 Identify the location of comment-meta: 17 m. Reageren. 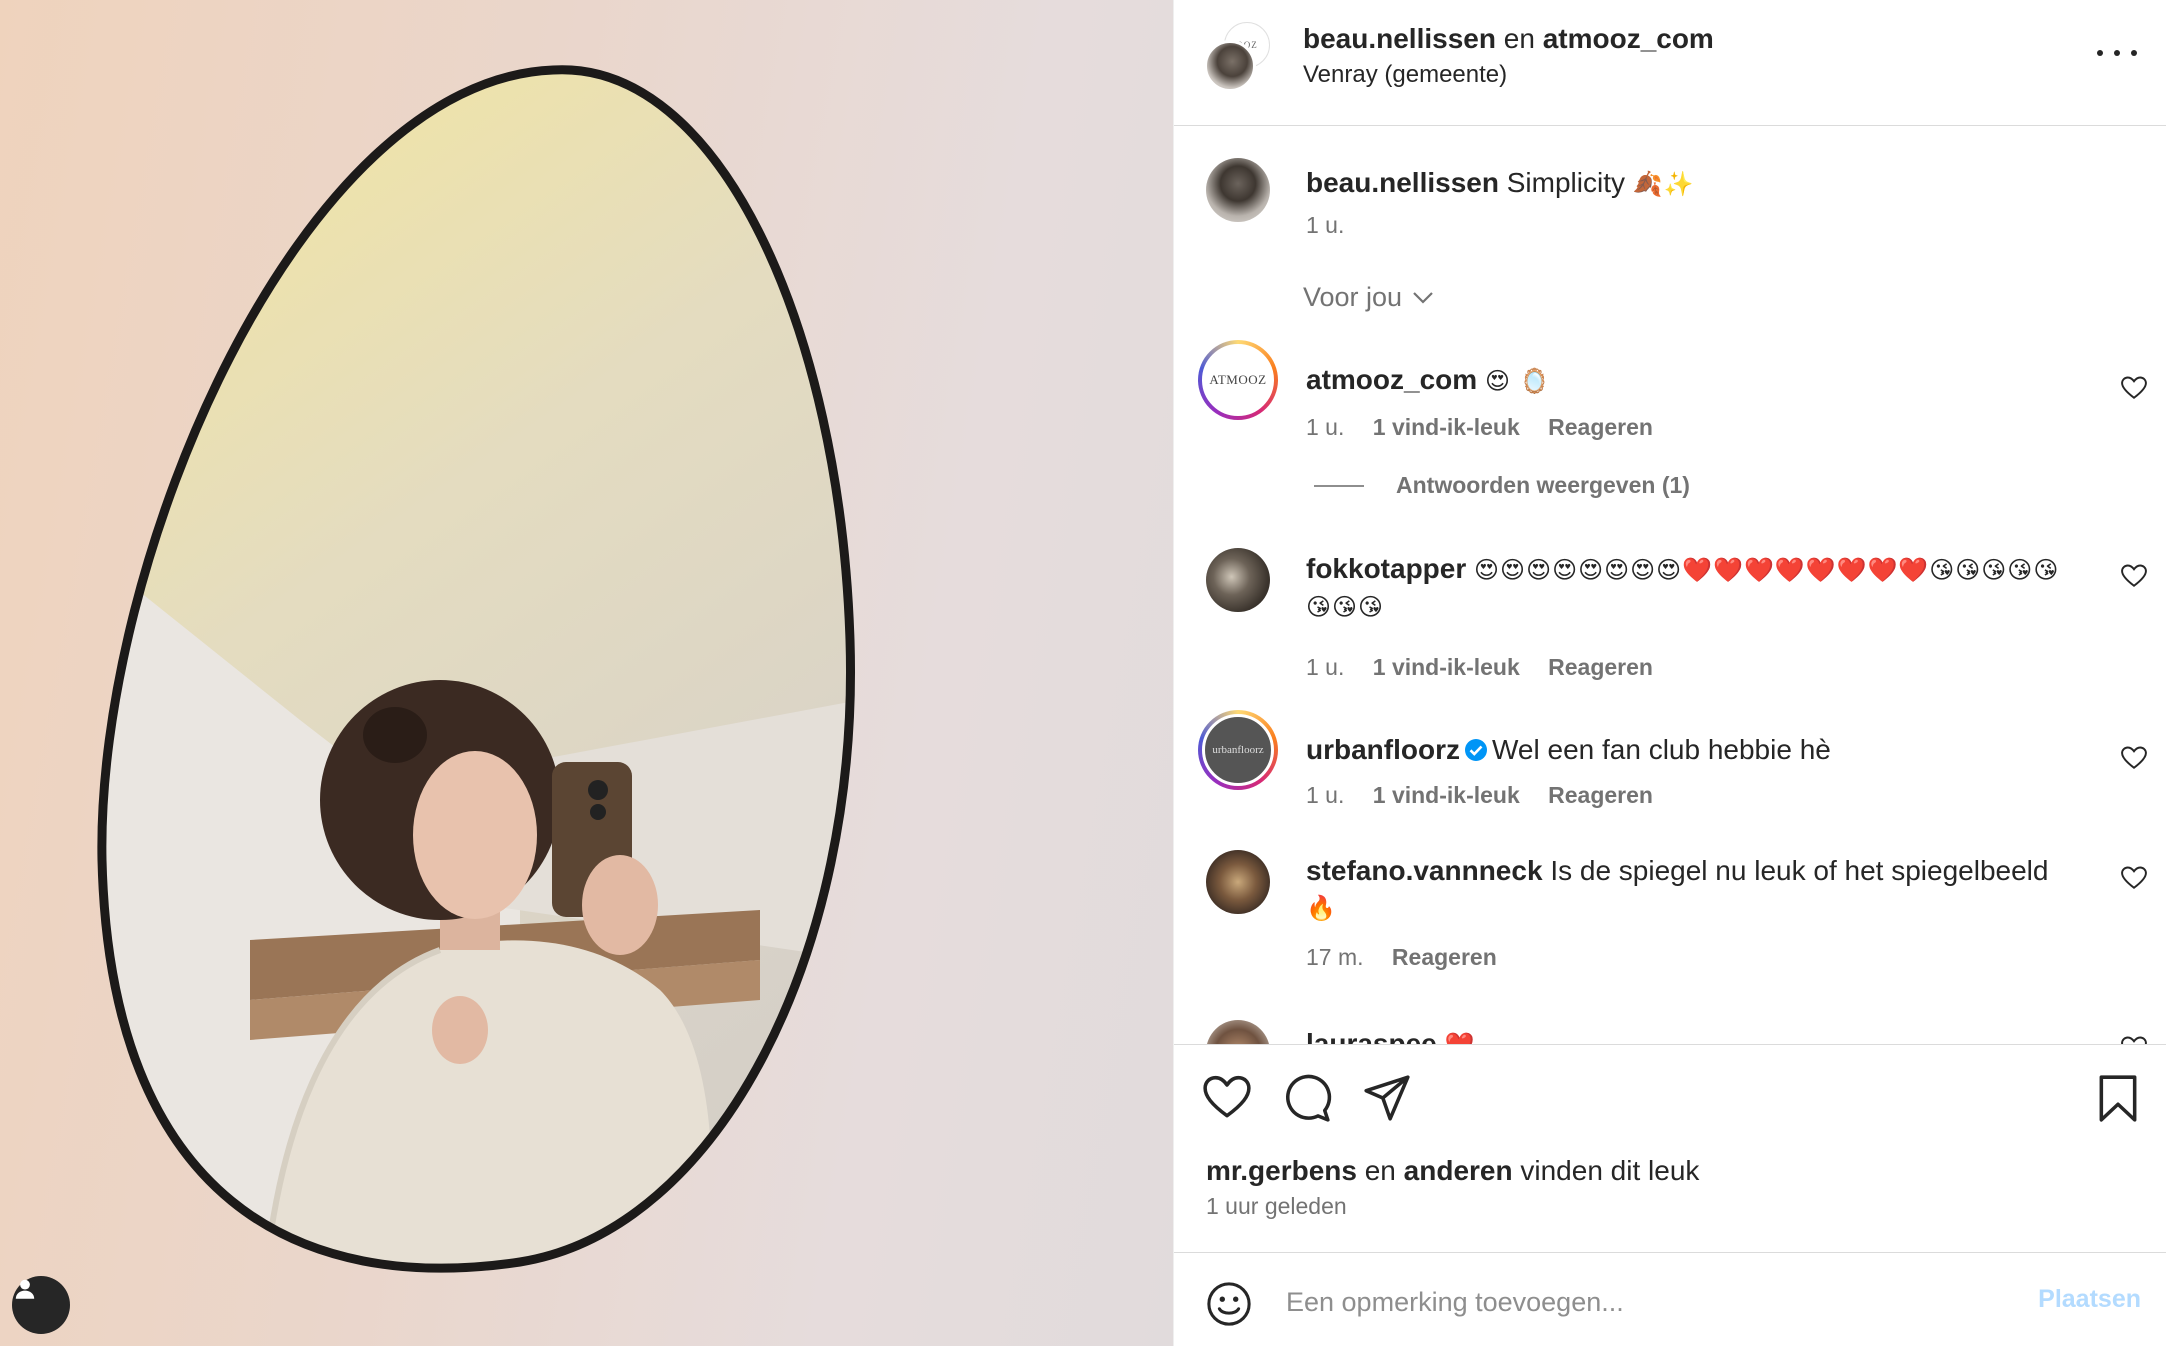
(1412, 957).